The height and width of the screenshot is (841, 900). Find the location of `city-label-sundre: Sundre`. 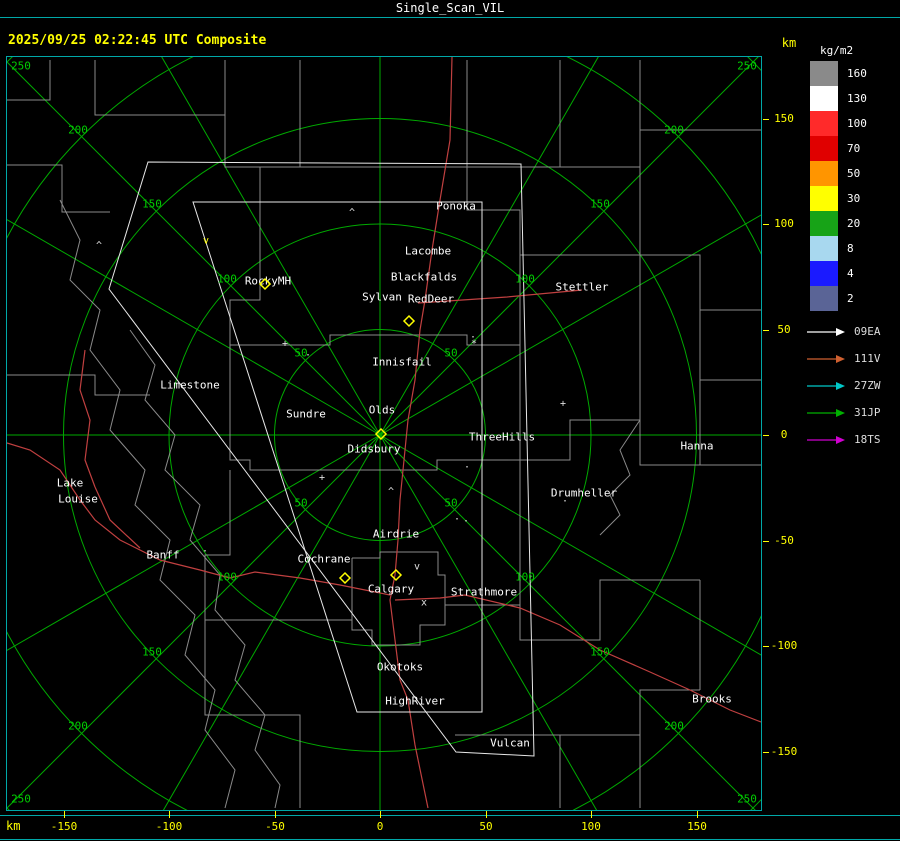

city-label-sundre: Sundre is located at coordinates (306, 414).